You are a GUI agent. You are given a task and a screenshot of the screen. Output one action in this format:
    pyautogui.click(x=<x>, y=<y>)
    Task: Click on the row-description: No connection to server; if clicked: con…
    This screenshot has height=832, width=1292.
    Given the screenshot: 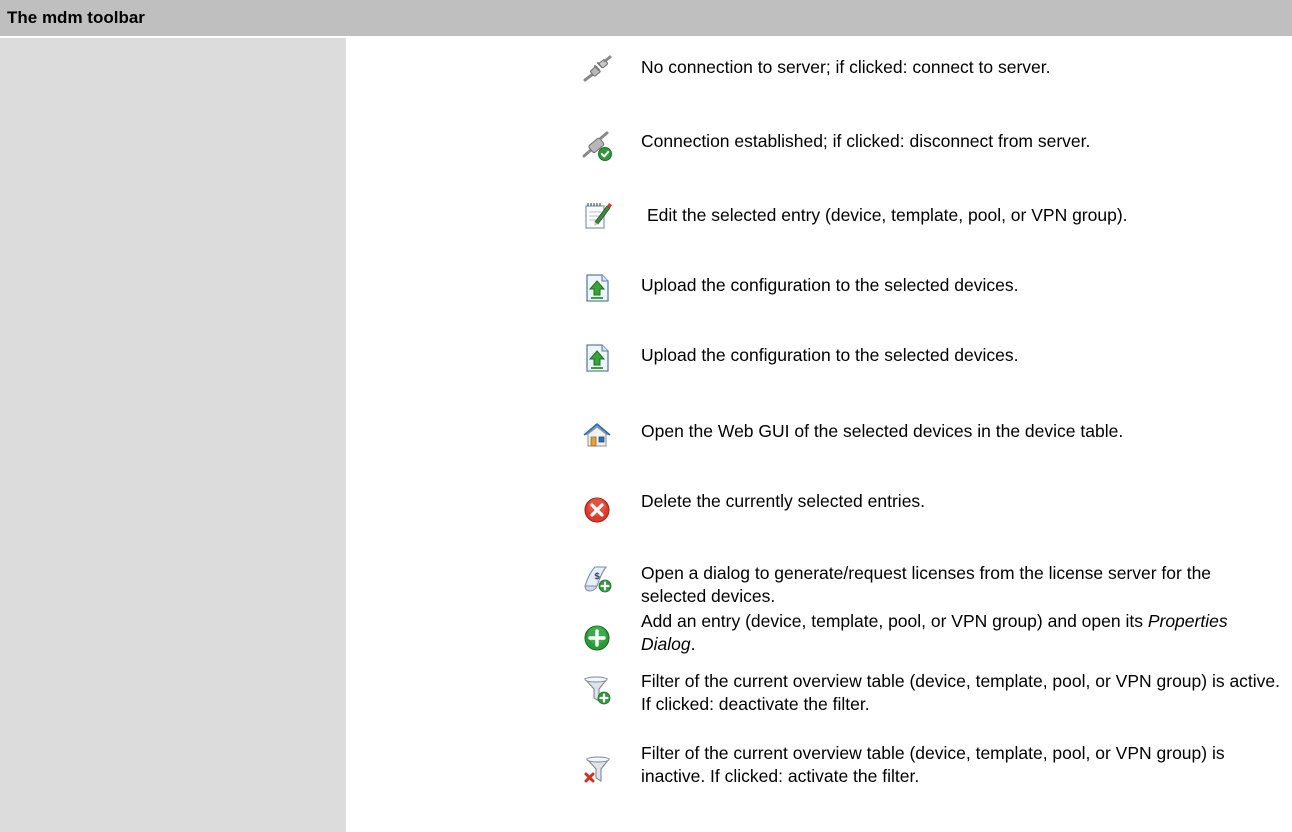 What is the action you would take?
    pyautogui.click(x=846, y=67)
    